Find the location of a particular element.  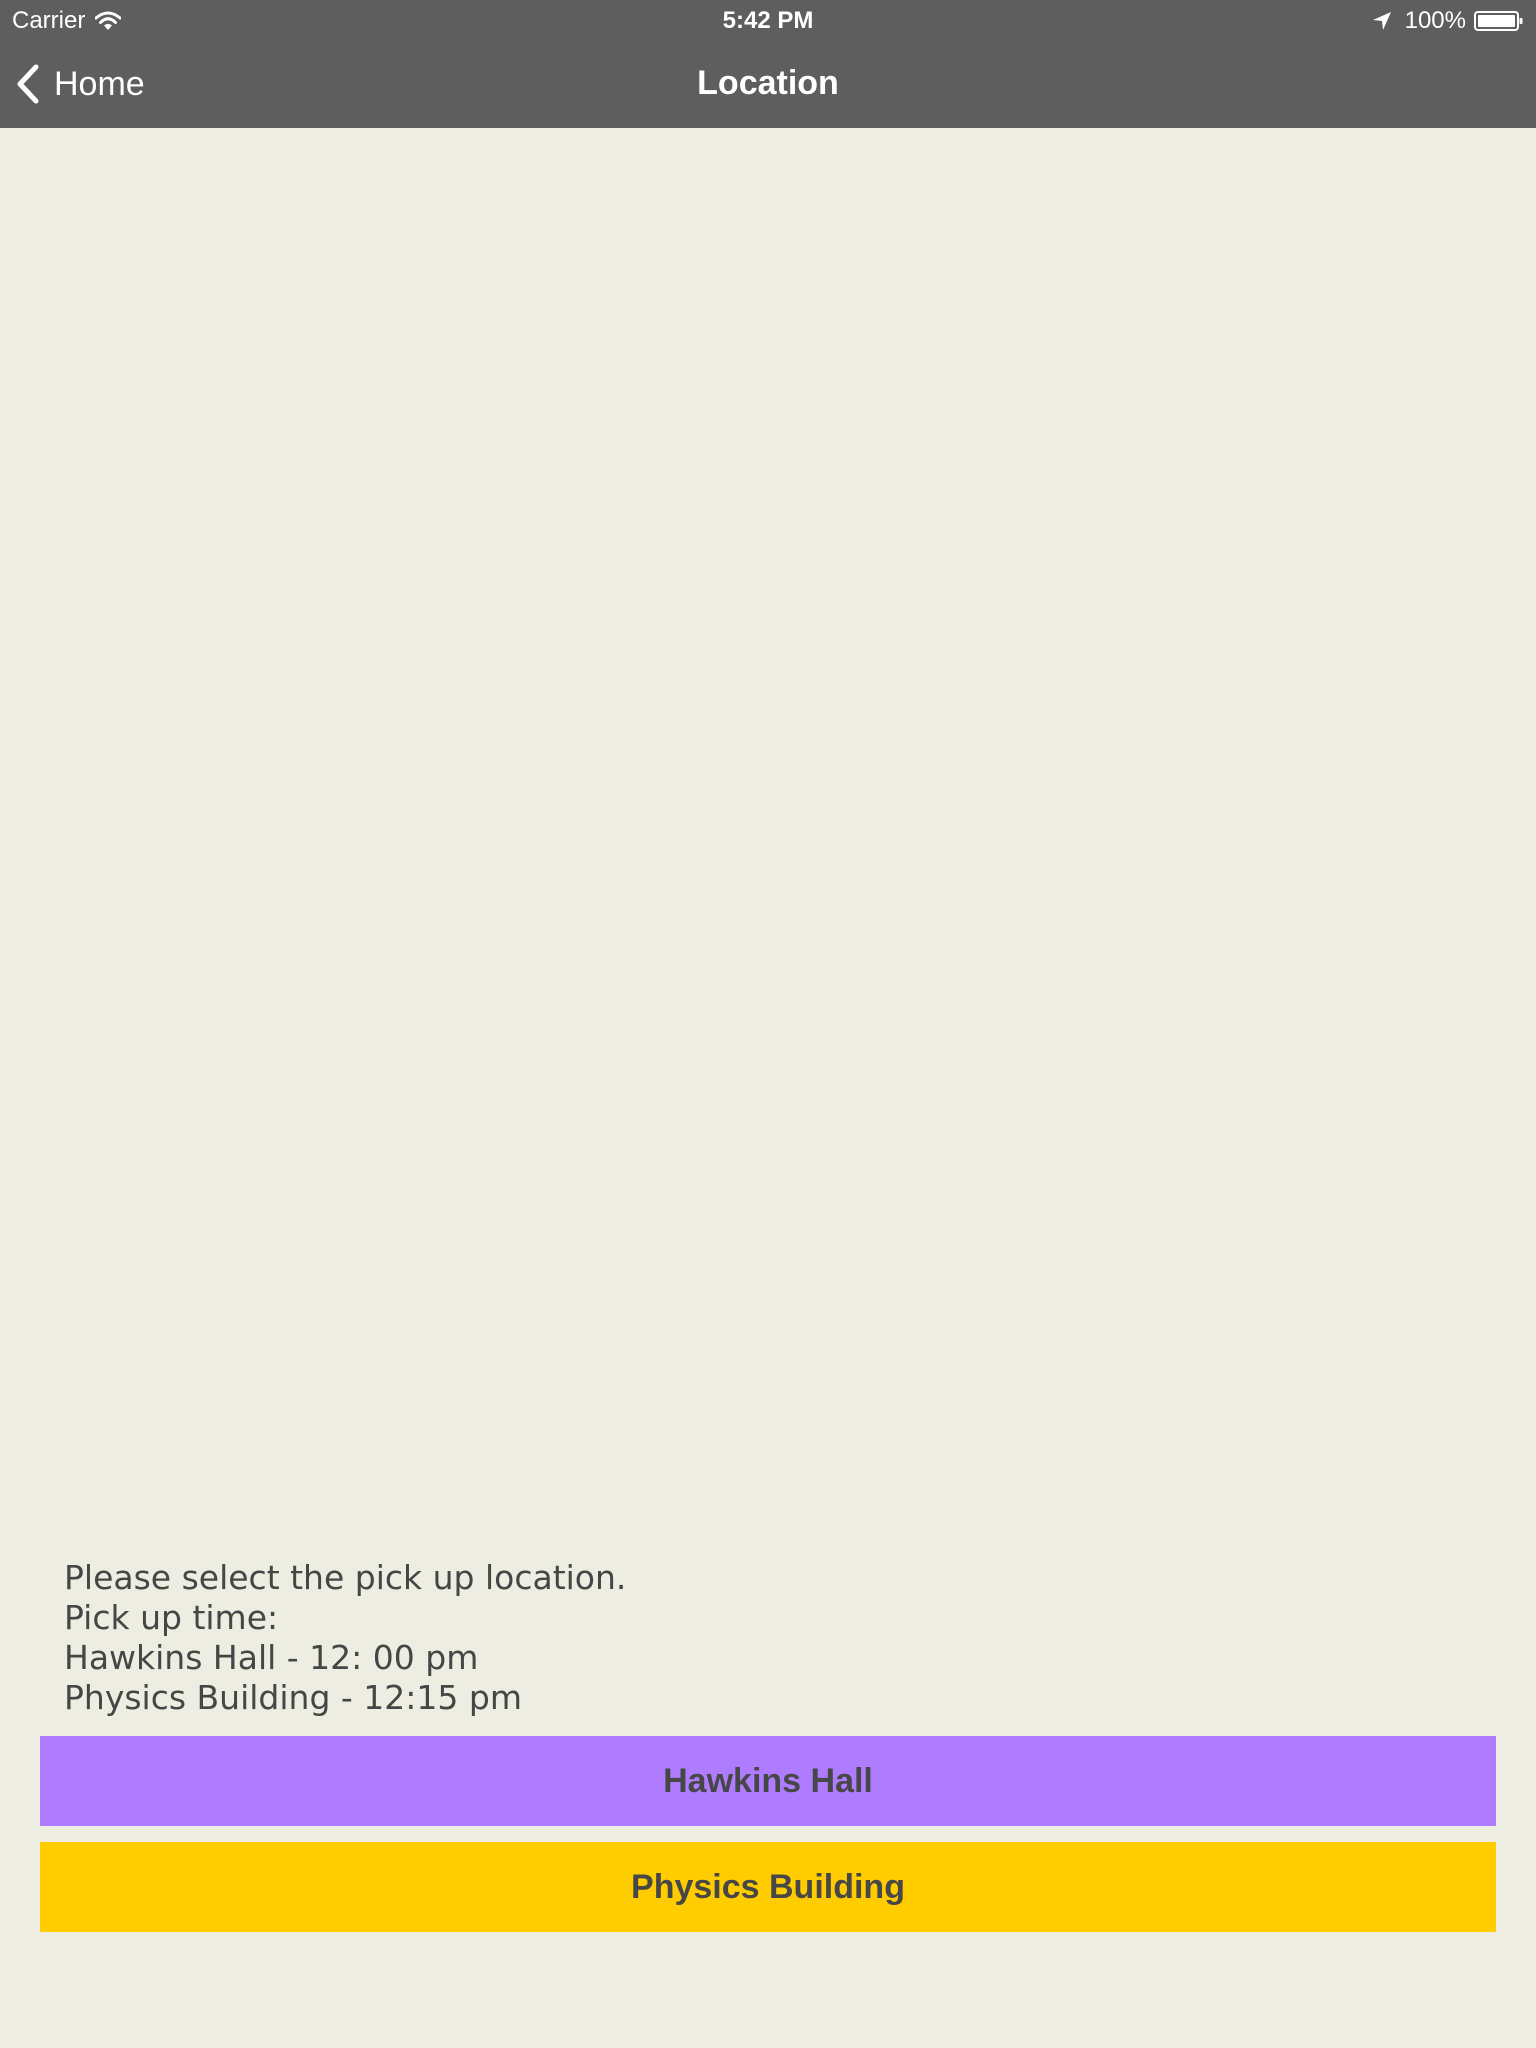

location-arrow-icon is located at coordinates (1381, 21).